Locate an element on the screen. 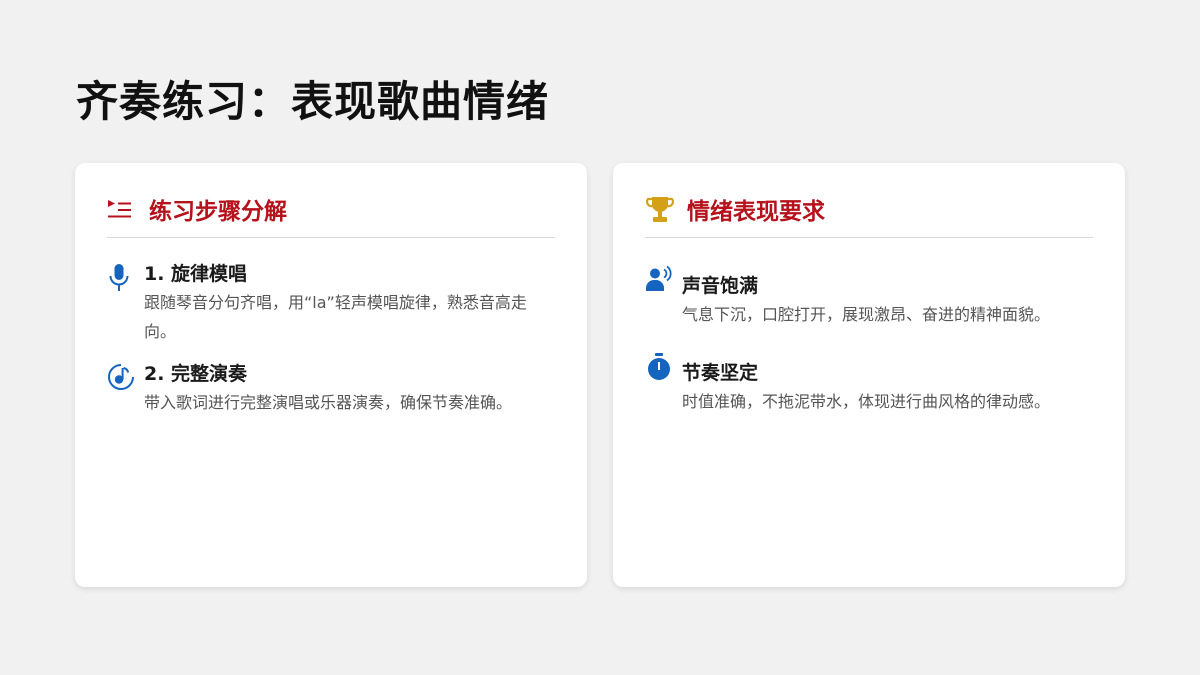 The height and width of the screenshot is (675, 1200). item-title: 声音饱满 is located at coordinates (720, 286).